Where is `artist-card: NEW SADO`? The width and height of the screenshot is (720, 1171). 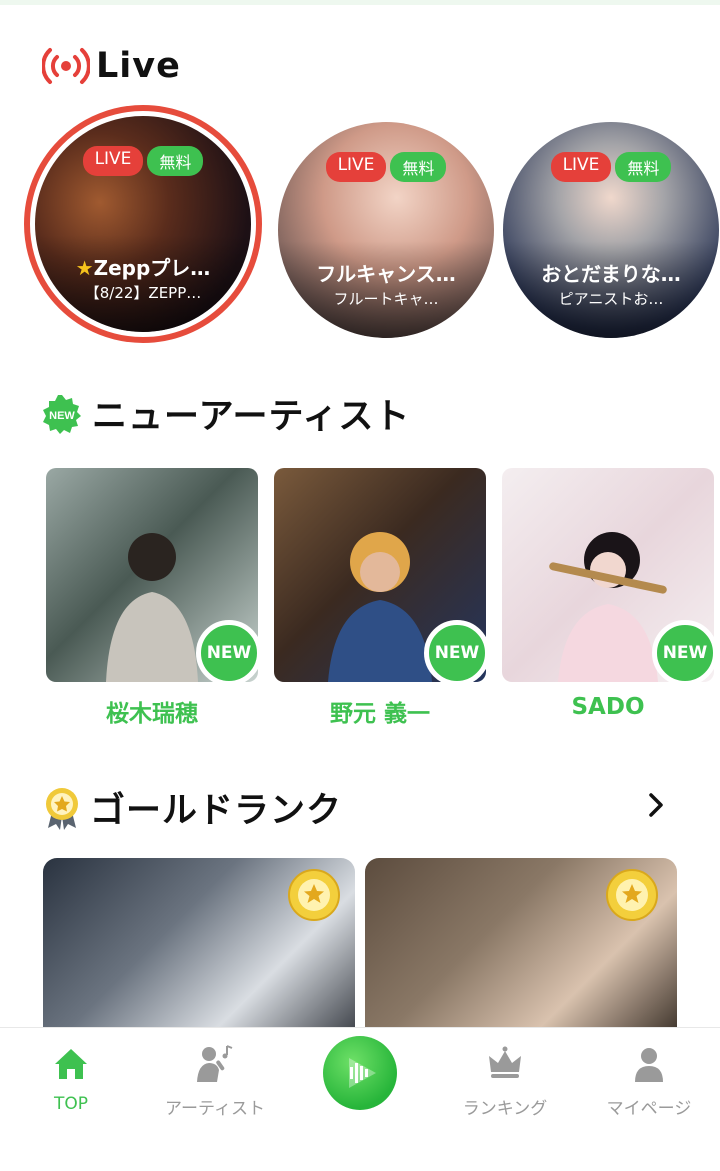 artist-card: NEW SADO is located at coordinates (608, 594).